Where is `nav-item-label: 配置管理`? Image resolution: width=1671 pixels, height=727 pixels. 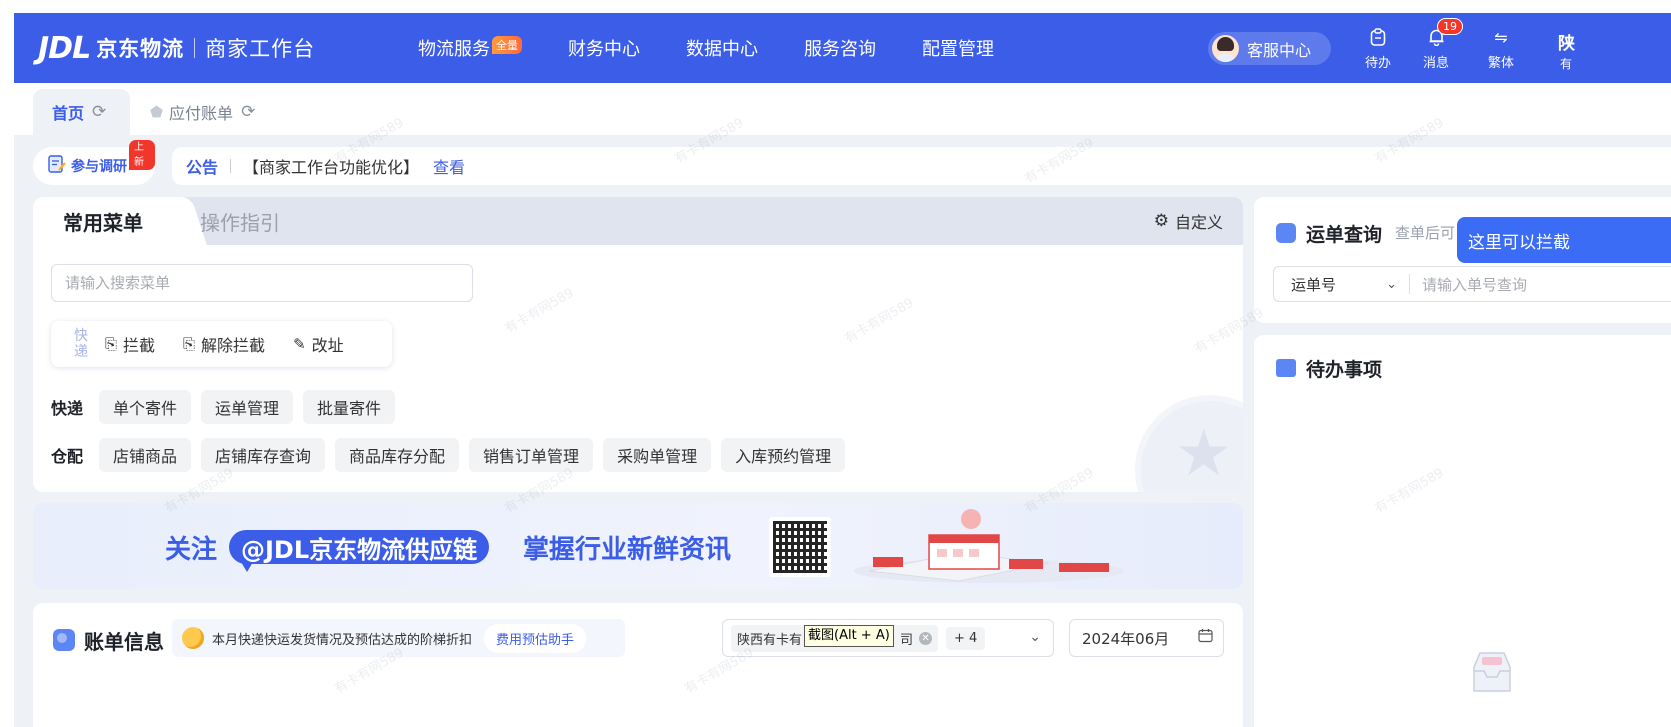 nav-item-label: 配置管理 is located at coordinates (958, 49).